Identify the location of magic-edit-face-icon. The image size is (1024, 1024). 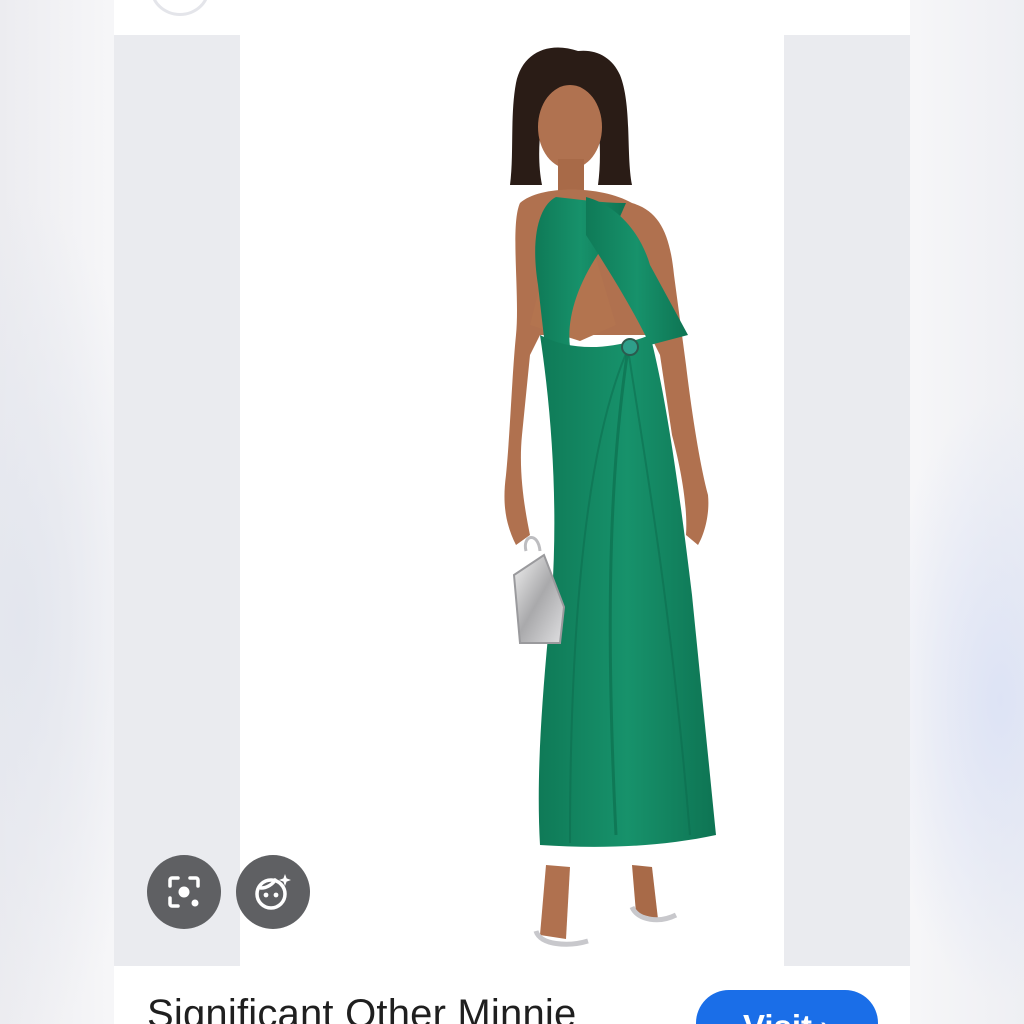
(273, 892).